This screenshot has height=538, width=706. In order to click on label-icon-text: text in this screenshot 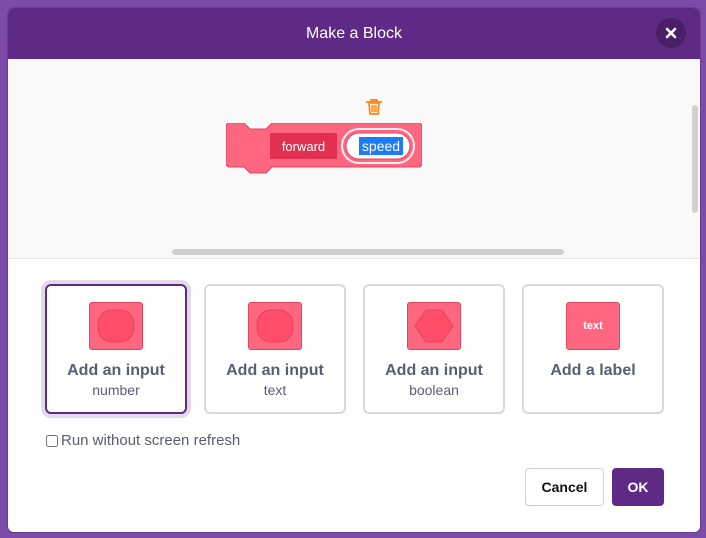, I will do `click(593, 326)`.